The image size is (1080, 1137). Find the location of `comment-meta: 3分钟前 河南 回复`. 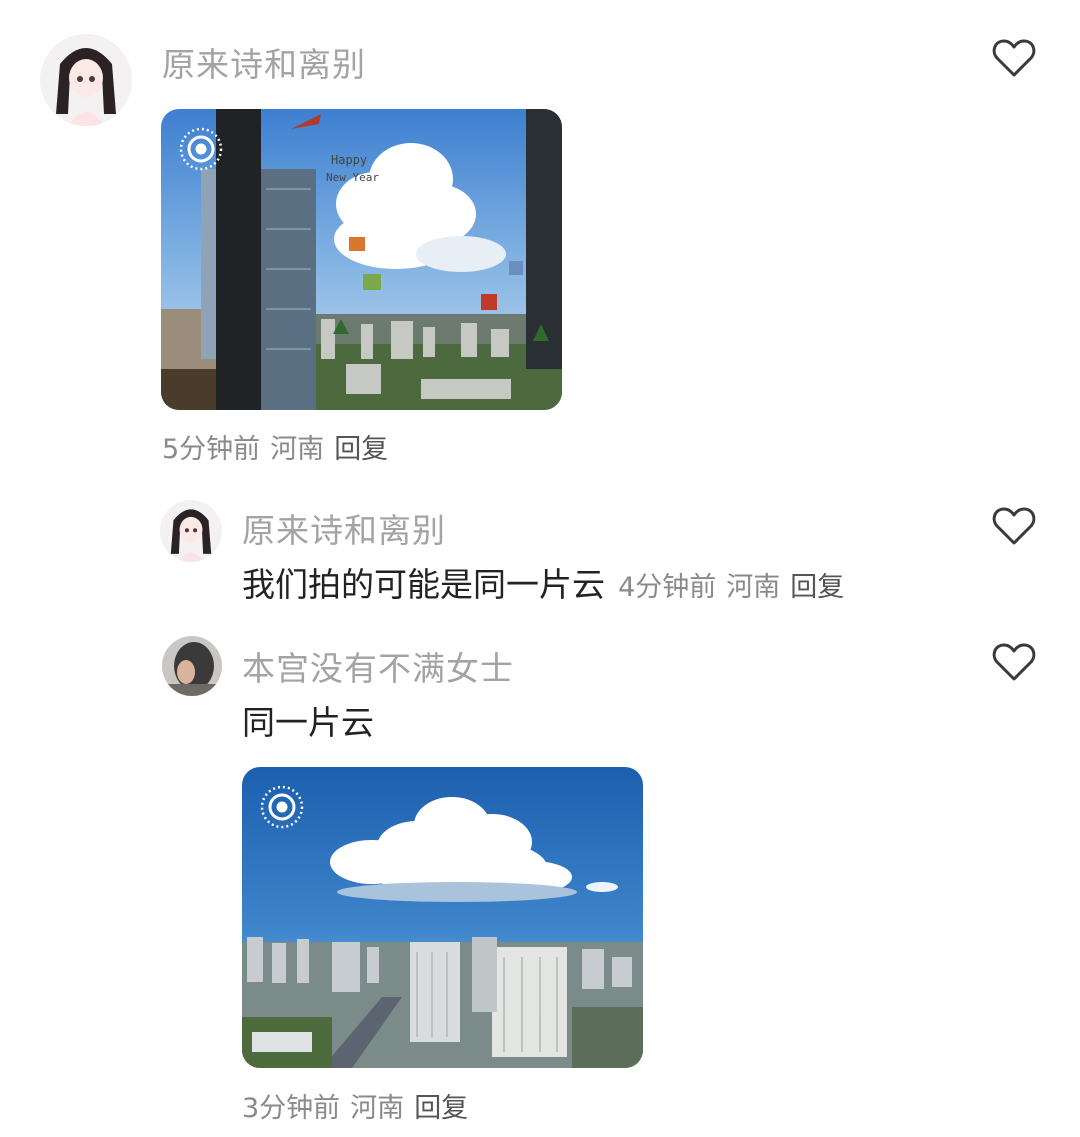

comment-meta: 3分钟前 河南 回复 is located at coordinates (360, 1105).